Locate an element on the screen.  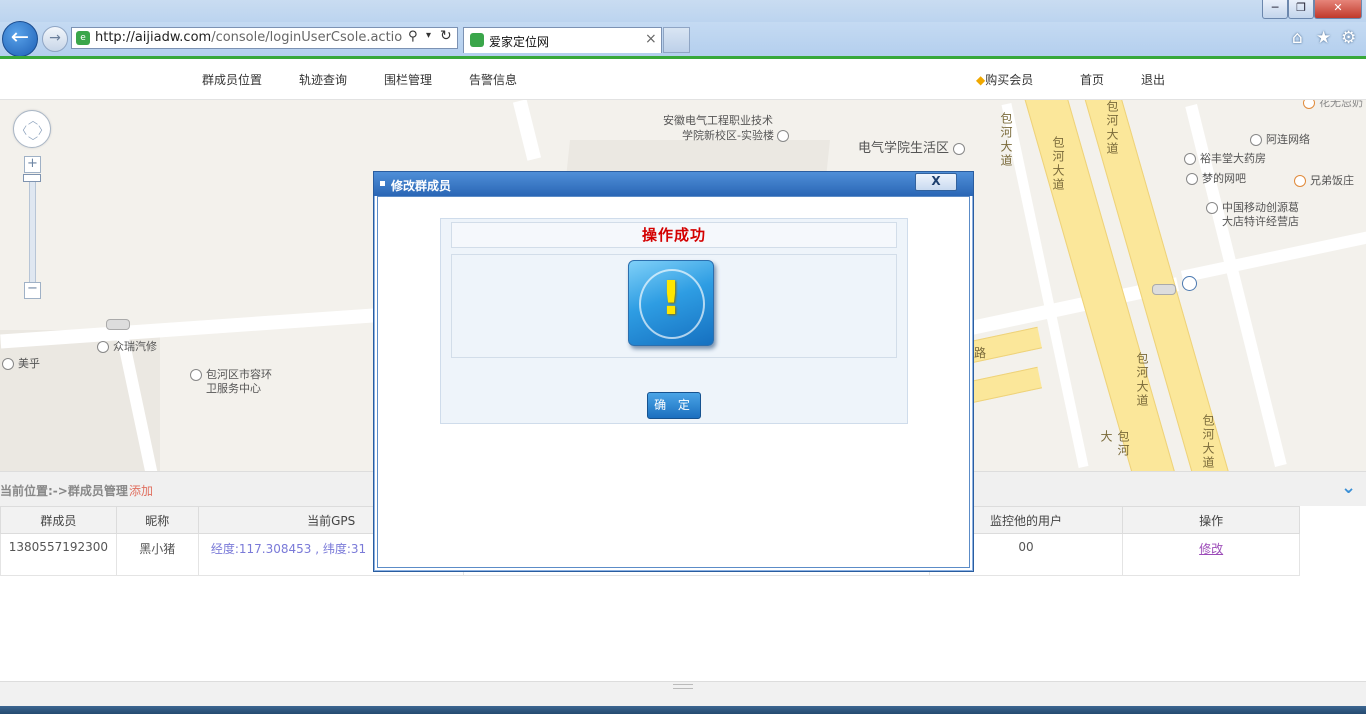
map-label-dianqi: 电气学院生活区 is located at coordinates (913, 146).